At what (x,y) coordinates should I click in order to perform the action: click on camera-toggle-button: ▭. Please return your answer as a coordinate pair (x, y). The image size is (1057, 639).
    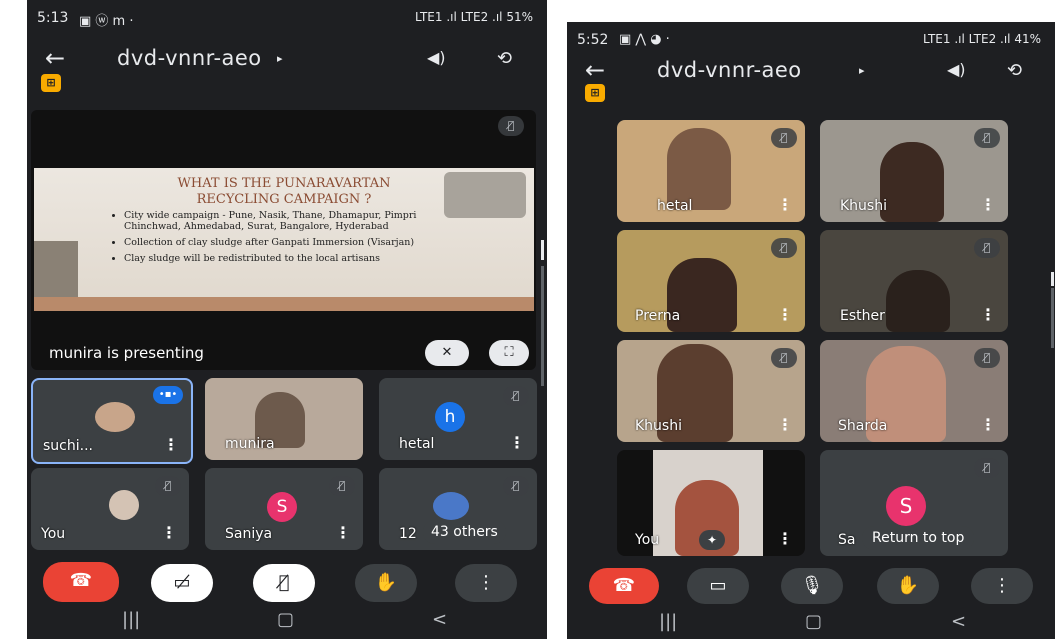
    Looking at the image, I should click on (718, 586).